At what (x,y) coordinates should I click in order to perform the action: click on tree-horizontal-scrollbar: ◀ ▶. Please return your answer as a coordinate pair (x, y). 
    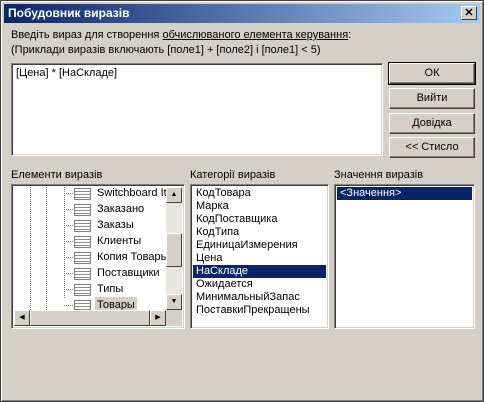
    Looking at the image, I should click on (90, 318).